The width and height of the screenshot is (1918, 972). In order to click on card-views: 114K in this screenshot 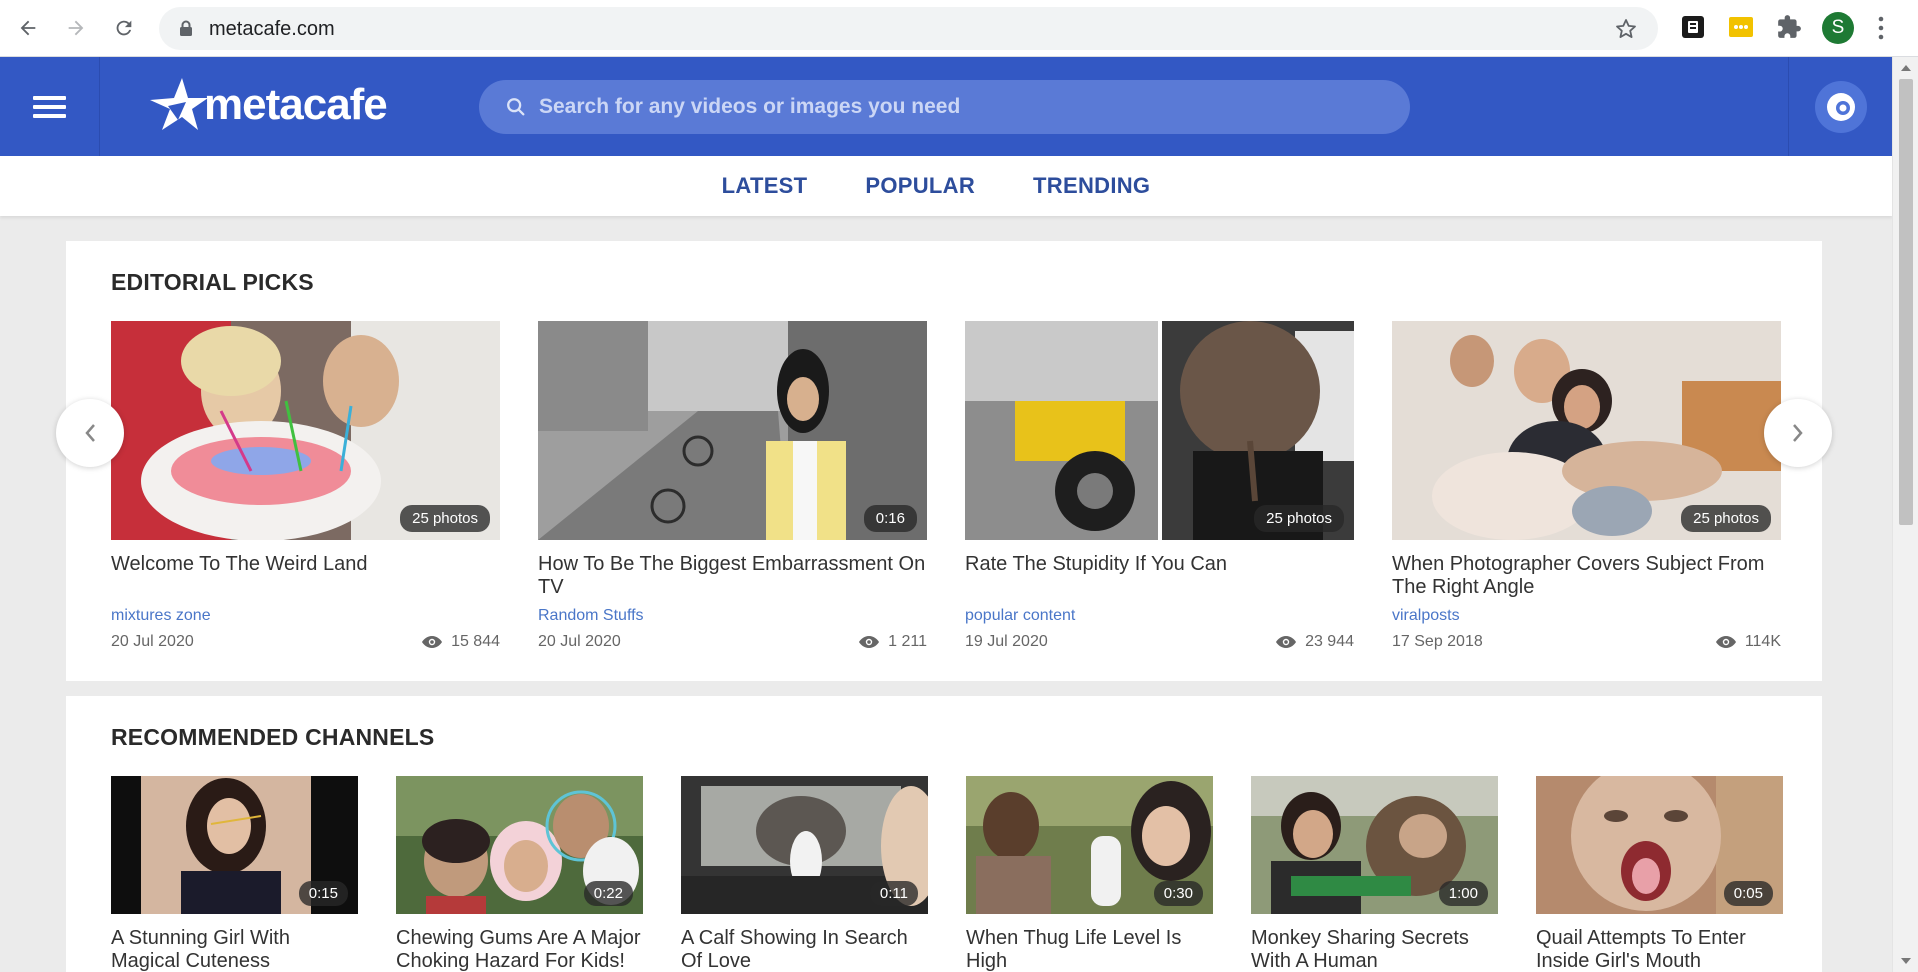, I will do `click(1748, 642)`.